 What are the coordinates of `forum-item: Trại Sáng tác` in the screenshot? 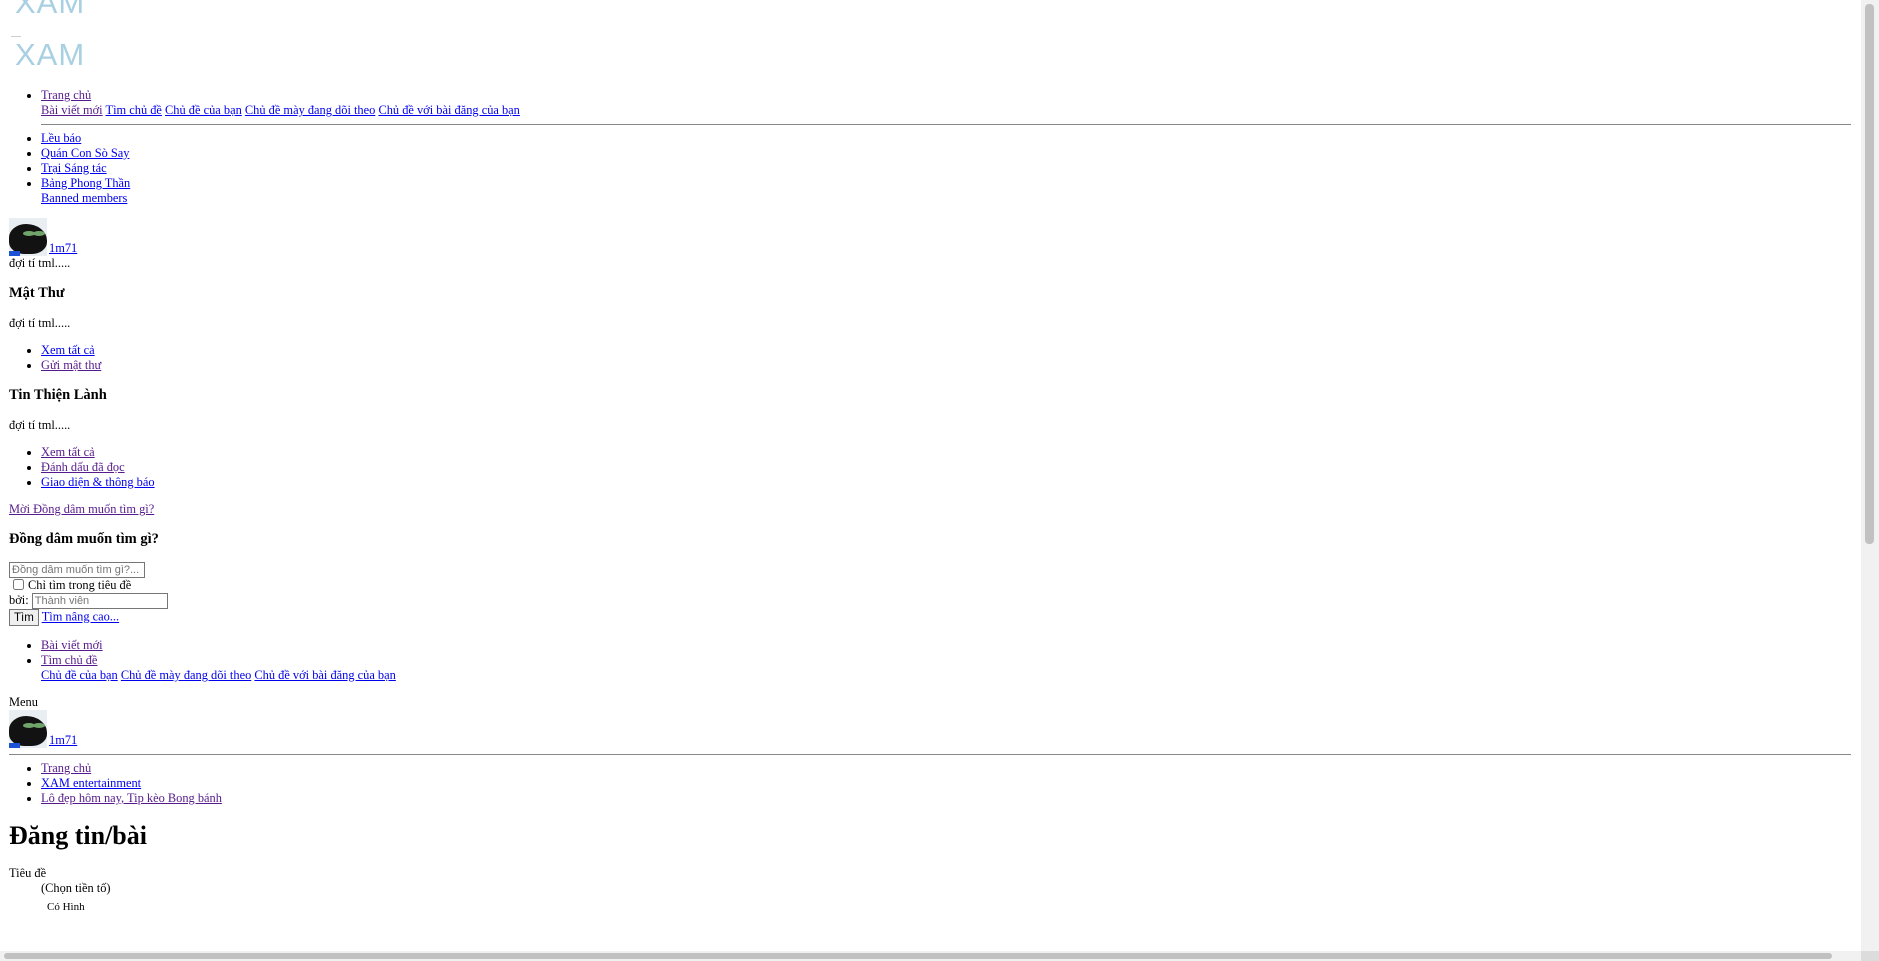 It's located at (949, 168).